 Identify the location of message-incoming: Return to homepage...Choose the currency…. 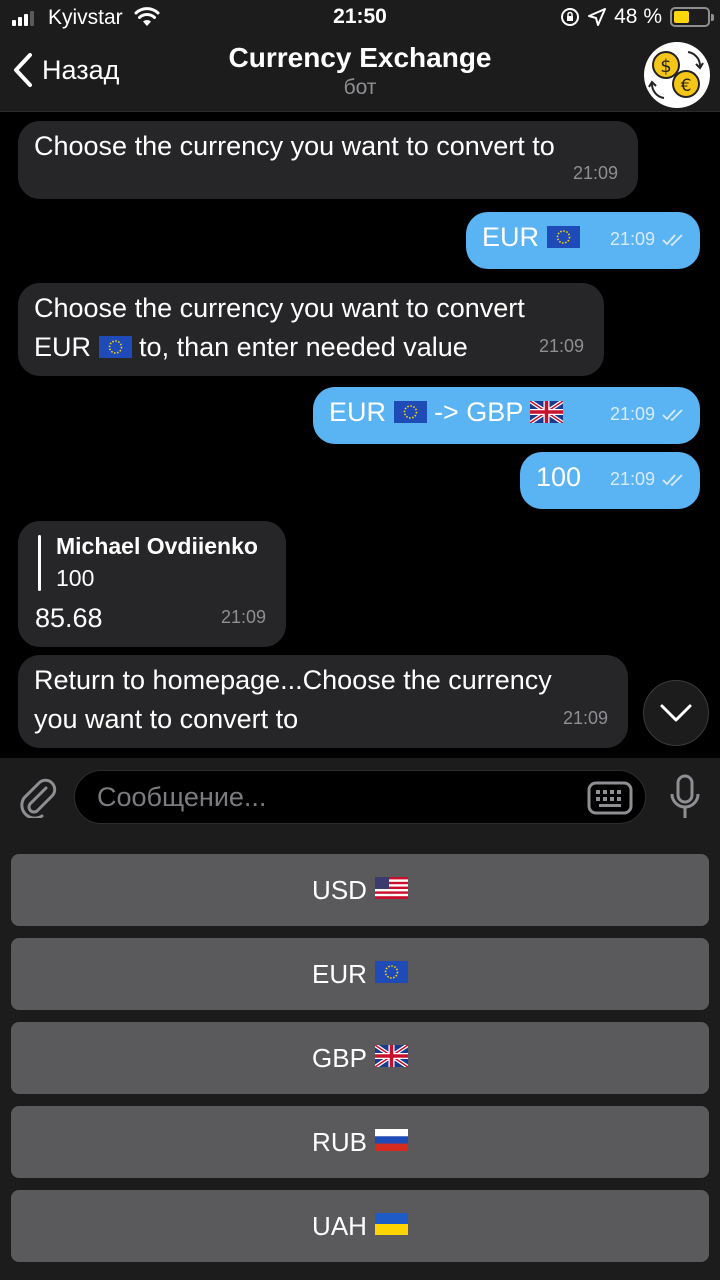
(323, 701).